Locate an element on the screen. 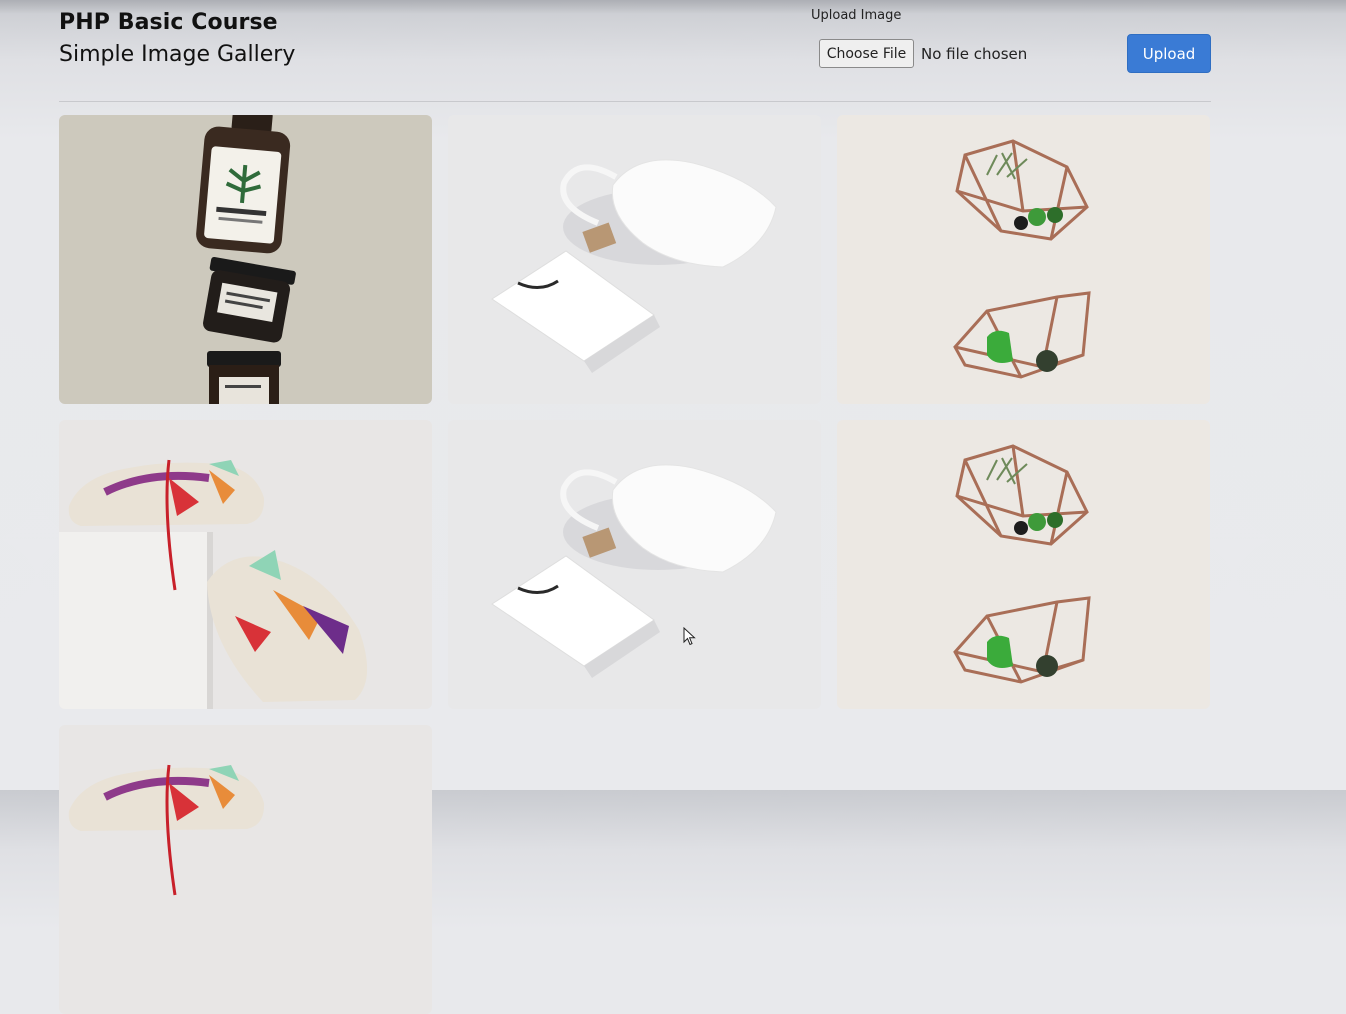 The width and height of the screenshot is (1346, 1014). jars-photo is located at coordinates (245, 259).